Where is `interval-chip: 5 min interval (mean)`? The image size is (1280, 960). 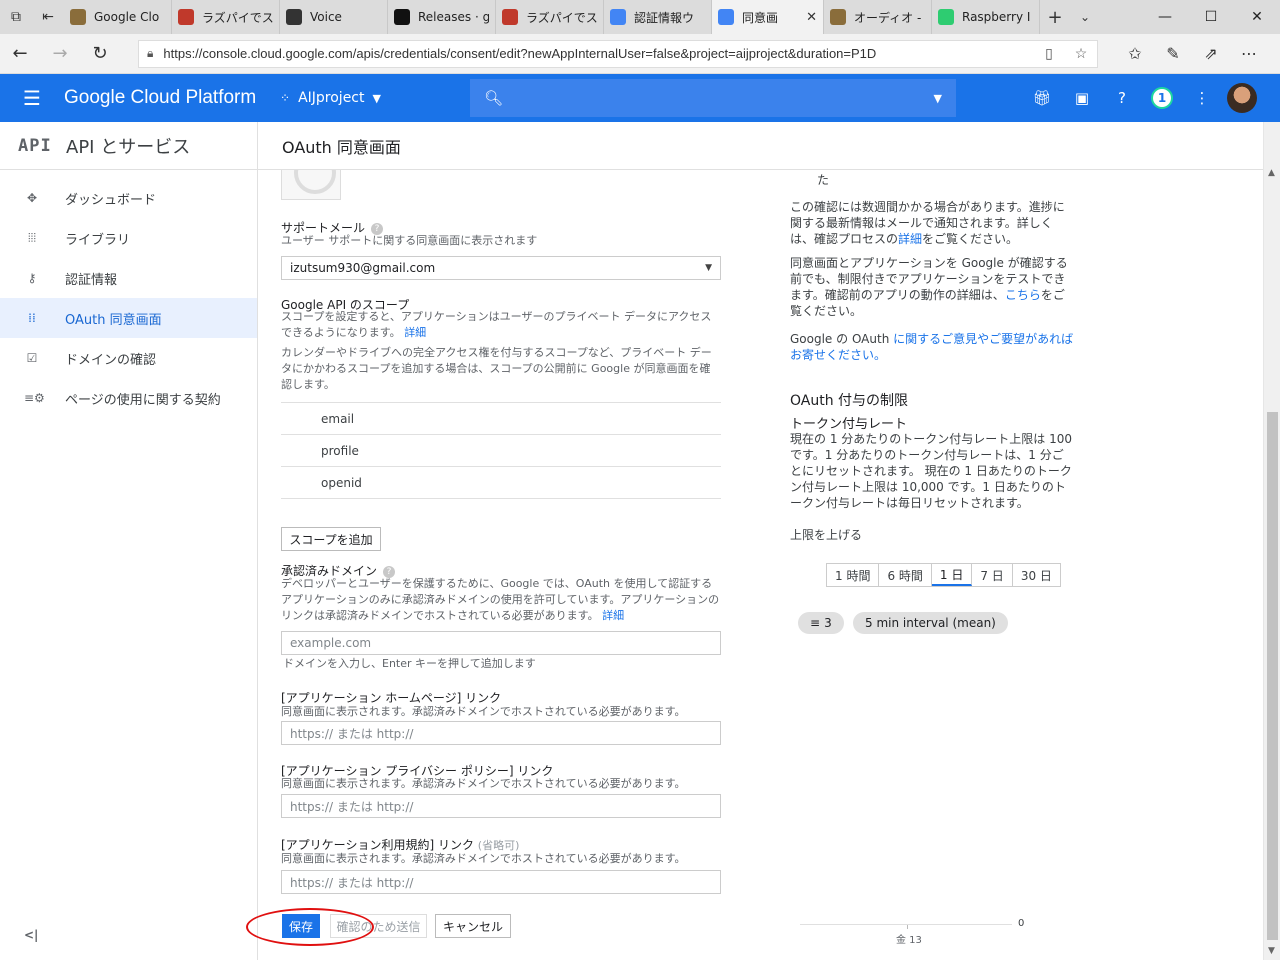
interval-chip: 5 min interval (mean) is located at coordinates (930, 623).